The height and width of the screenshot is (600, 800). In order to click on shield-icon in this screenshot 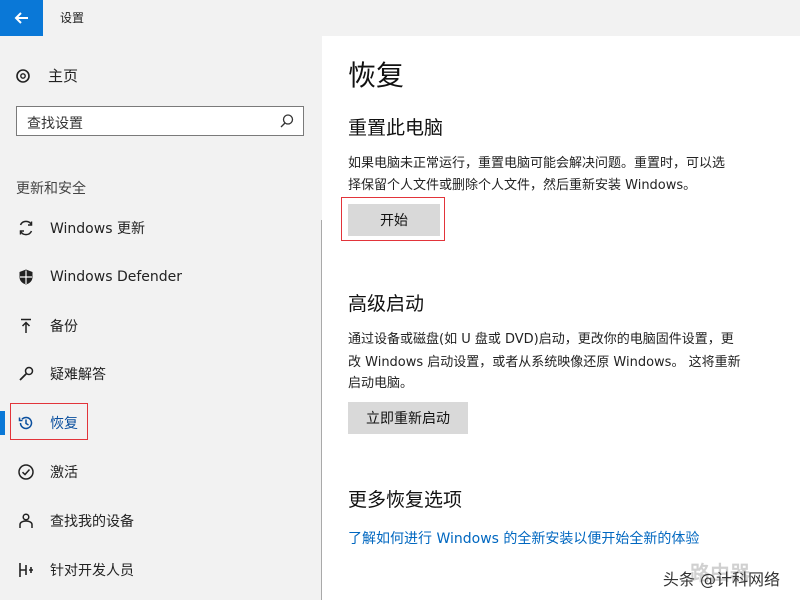, I will do `click(26, 277)`.